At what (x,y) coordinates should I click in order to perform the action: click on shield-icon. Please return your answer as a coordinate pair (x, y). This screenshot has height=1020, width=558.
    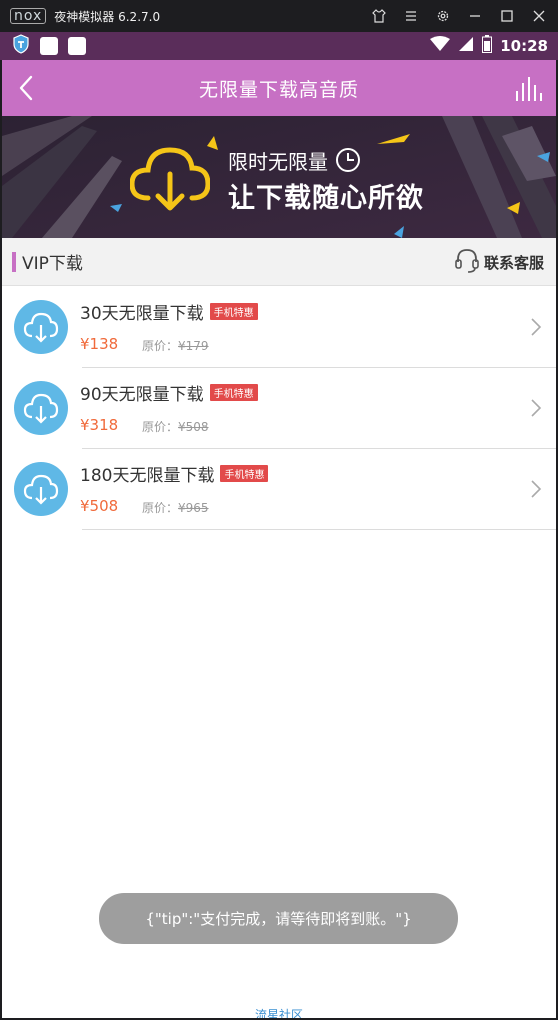
    Looking at the image, I should click on (21, 46).